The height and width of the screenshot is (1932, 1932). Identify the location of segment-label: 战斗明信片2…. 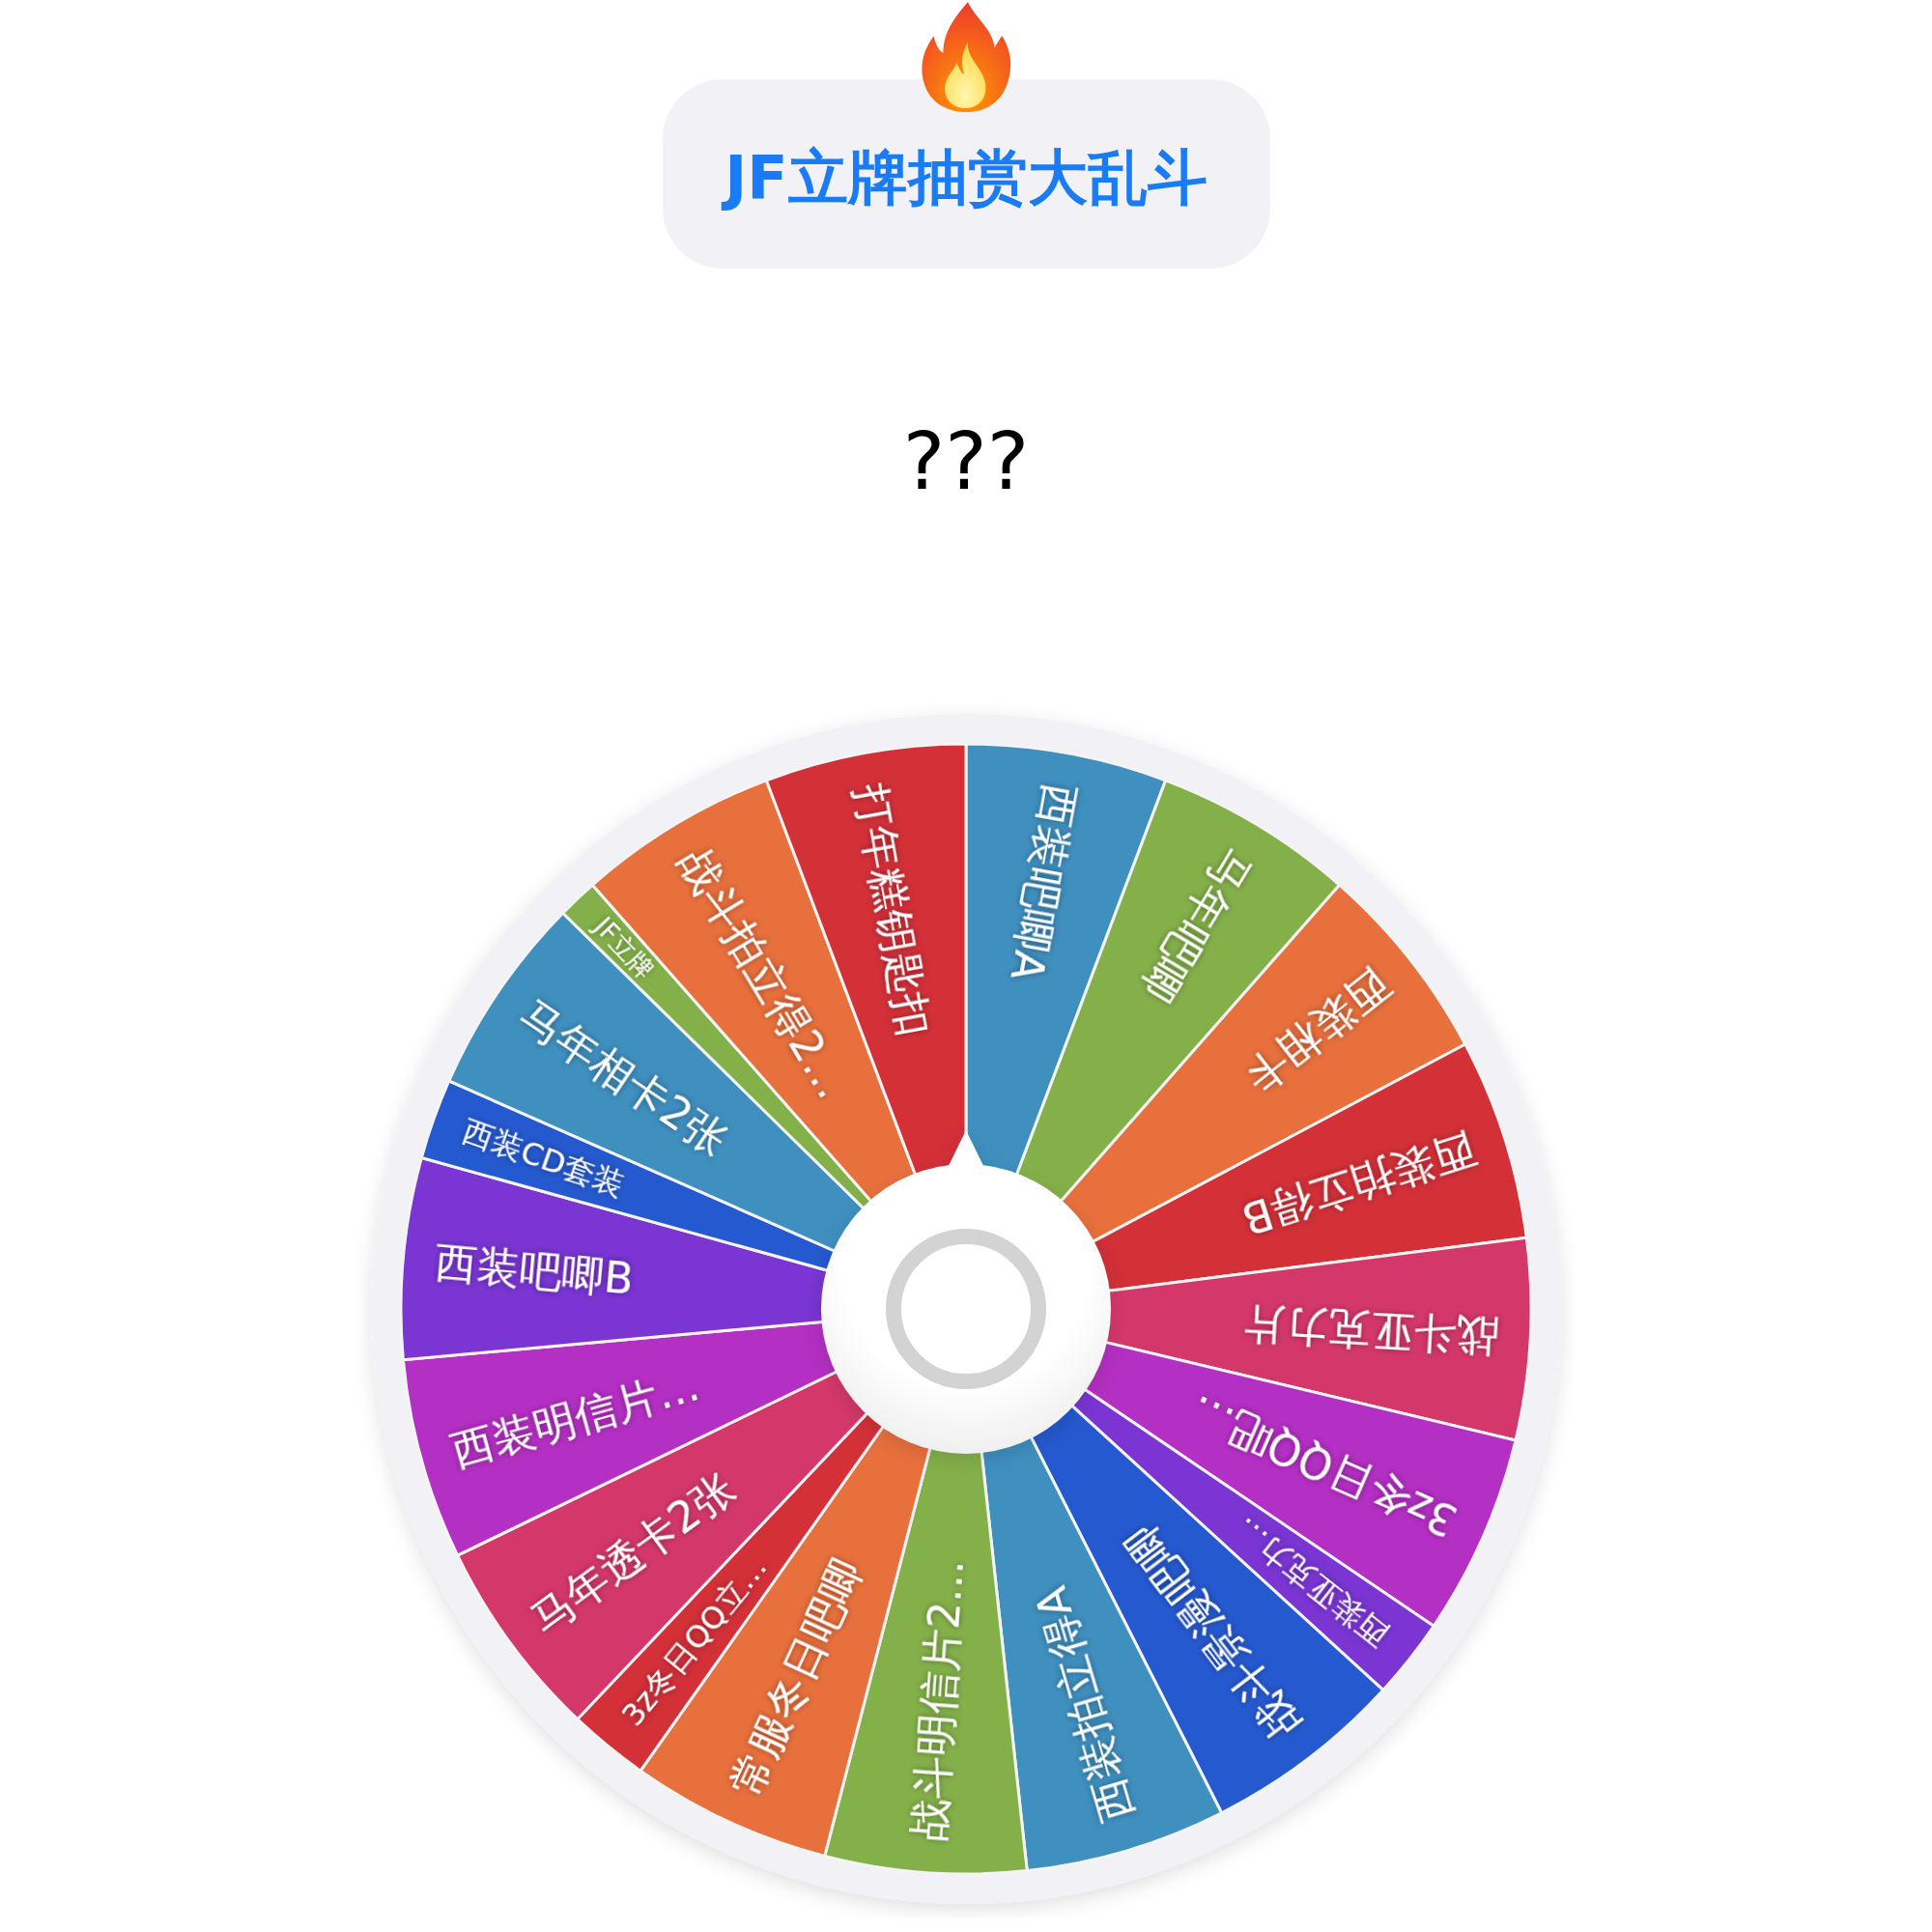
(937, 1700).